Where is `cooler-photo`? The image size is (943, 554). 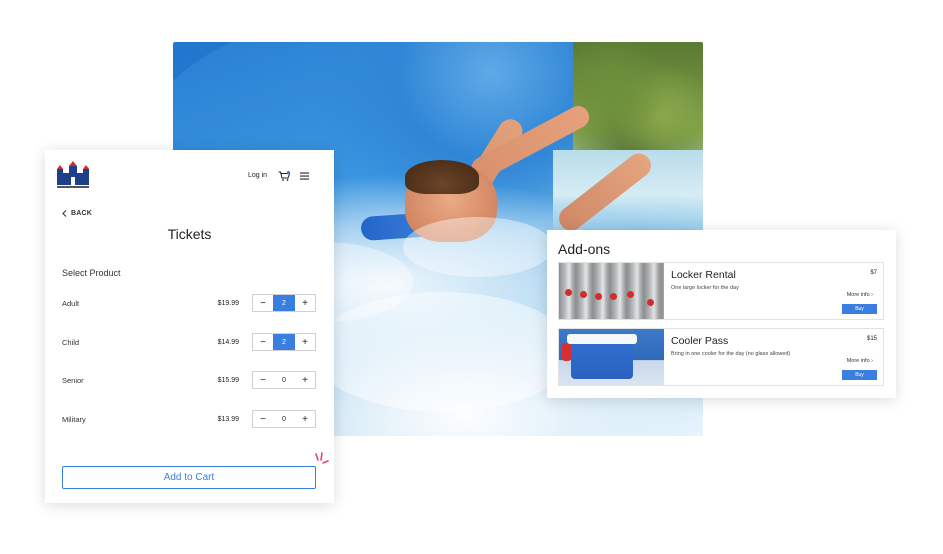
cooler-photo is located at coordinates (611, 357).